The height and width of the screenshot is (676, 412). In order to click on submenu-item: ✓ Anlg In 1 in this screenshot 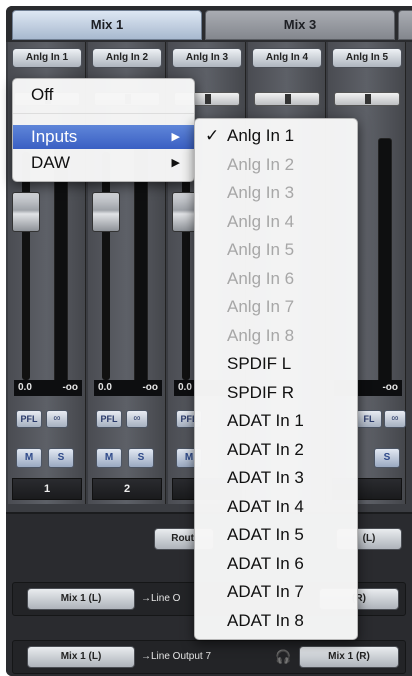, I will do `click(276, 136)`.